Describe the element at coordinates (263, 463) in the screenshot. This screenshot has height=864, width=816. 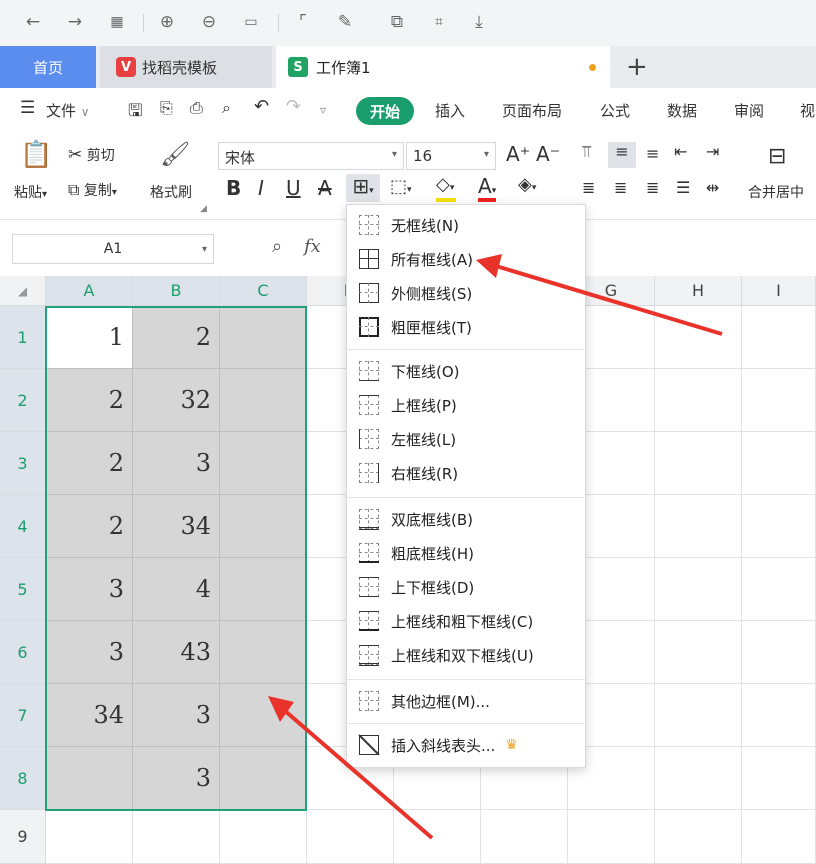
I see `cell-c3` at that location.